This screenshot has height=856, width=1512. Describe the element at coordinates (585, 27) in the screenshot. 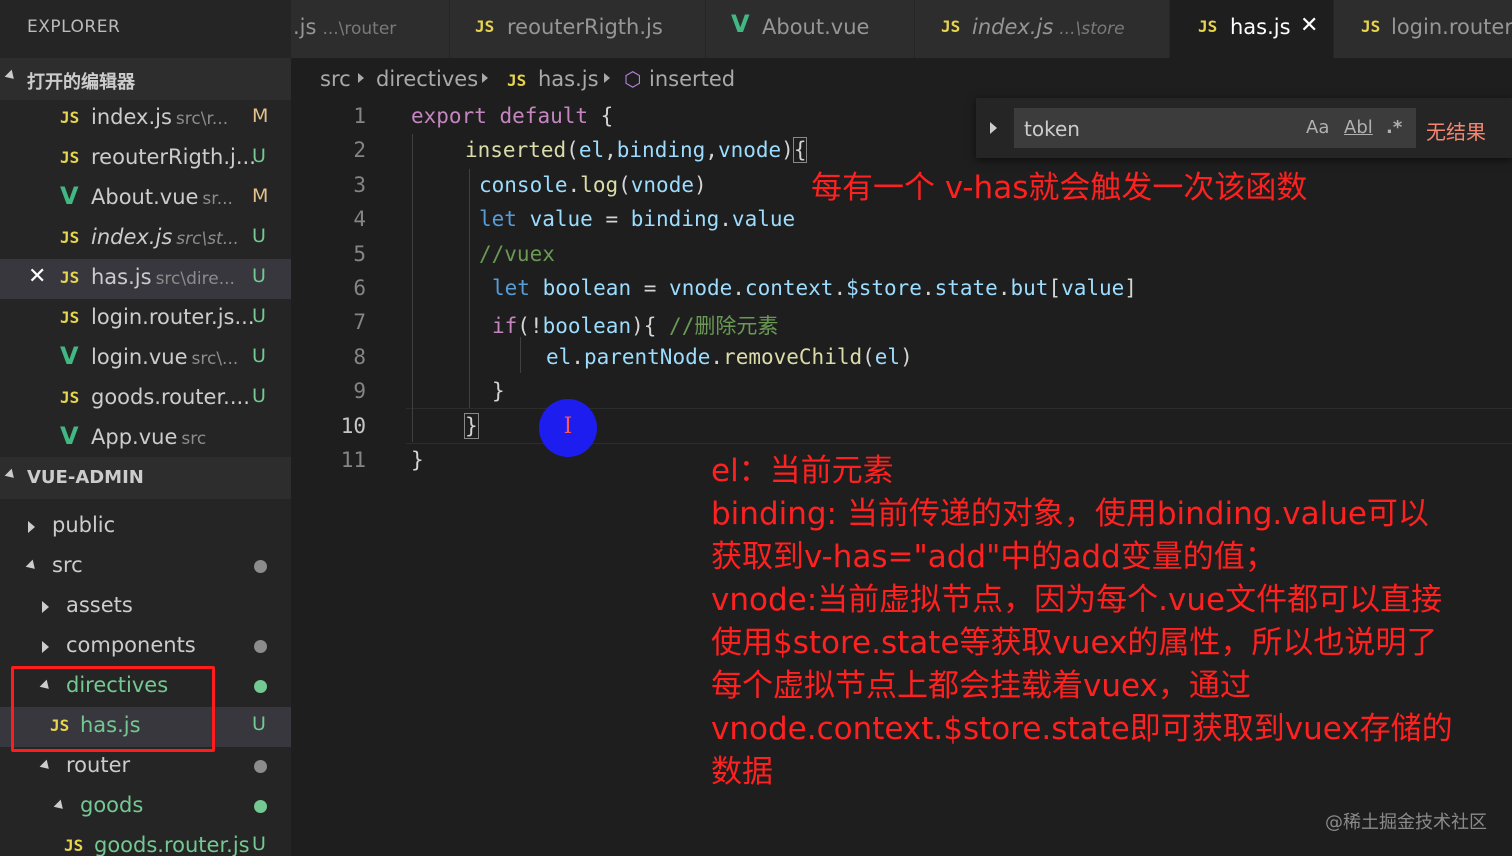

I see `tab-label: reouterRigth.js` at that location.